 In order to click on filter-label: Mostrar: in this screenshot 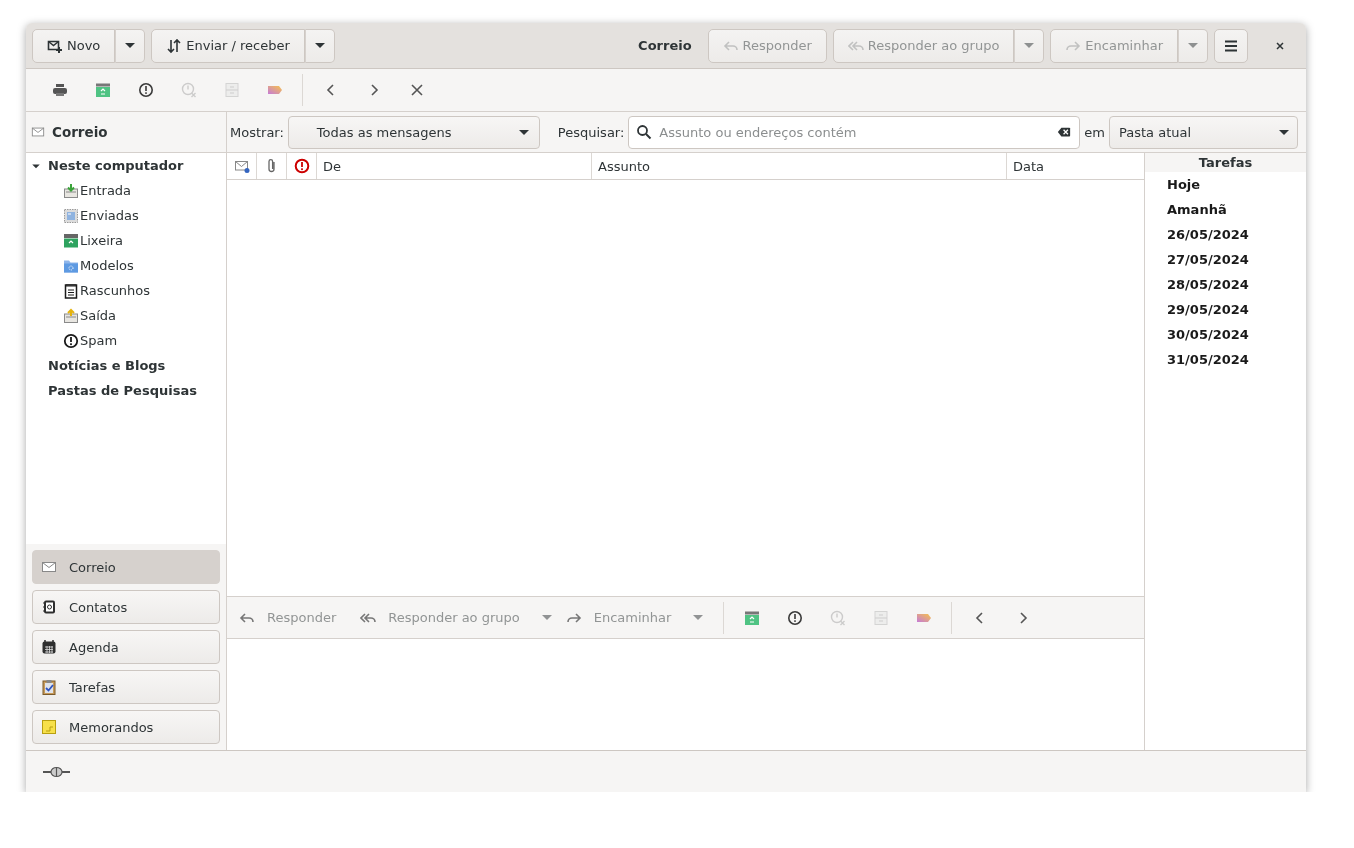, I will do `click(257, 132)`.